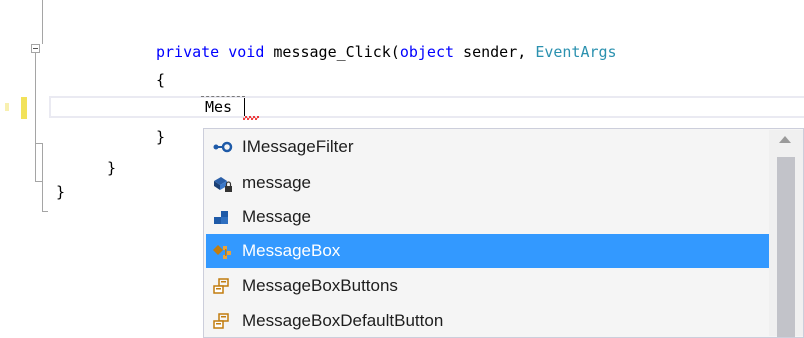 The width and height of the screenshot is (804, 338). What do you see at coordinates (488, 286) in the screenshot?
I see `list-item: MessageBoxButtons` at bounding box center [488, 286].